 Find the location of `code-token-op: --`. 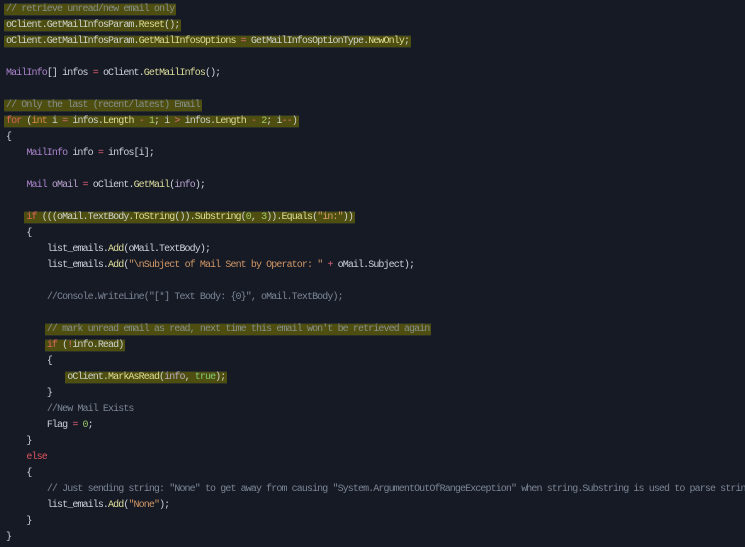

code-token-op: -- is located at coordinates (287, 121).